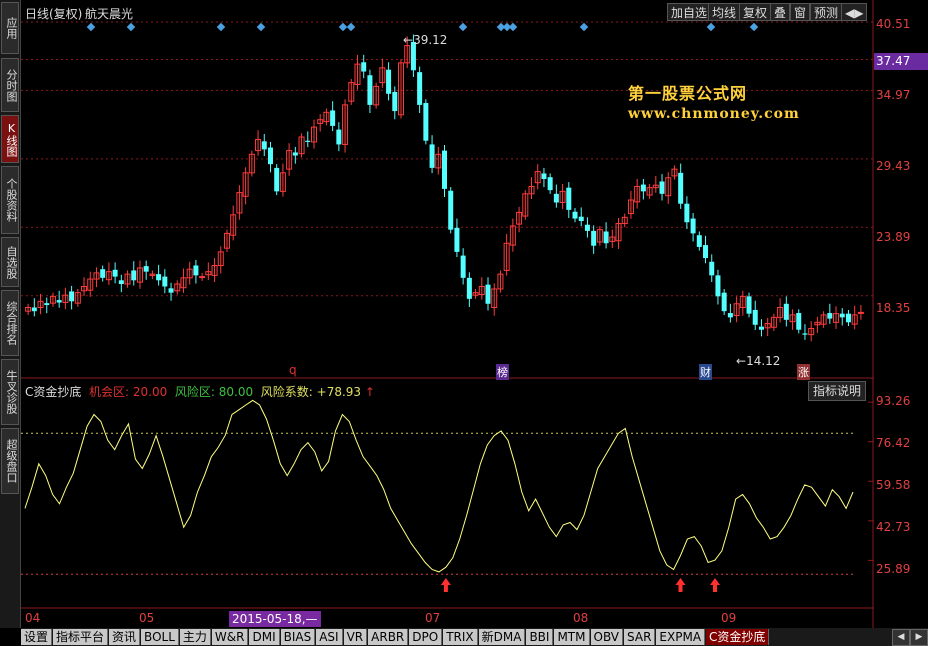 The width and height of the screenshot is (928, 646). I want to click on sidebar-tab-watchlist: 自选股, so click(10, 262).